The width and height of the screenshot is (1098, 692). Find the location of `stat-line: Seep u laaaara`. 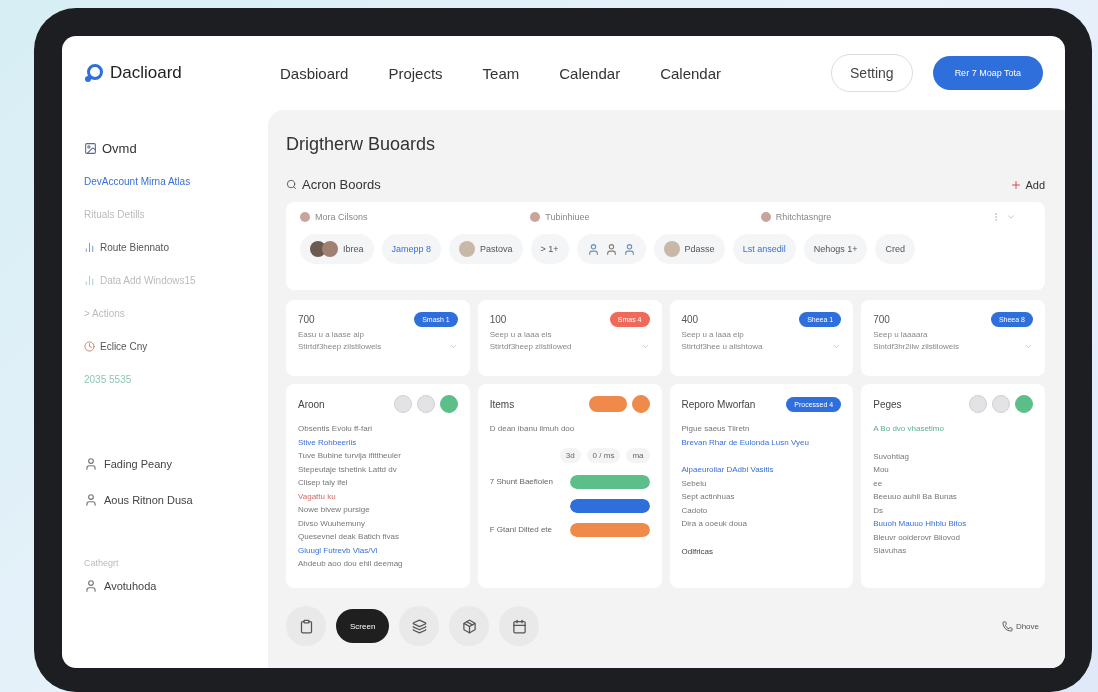

stat-line: Seep u laaaara is located at coordinates (901, 334).